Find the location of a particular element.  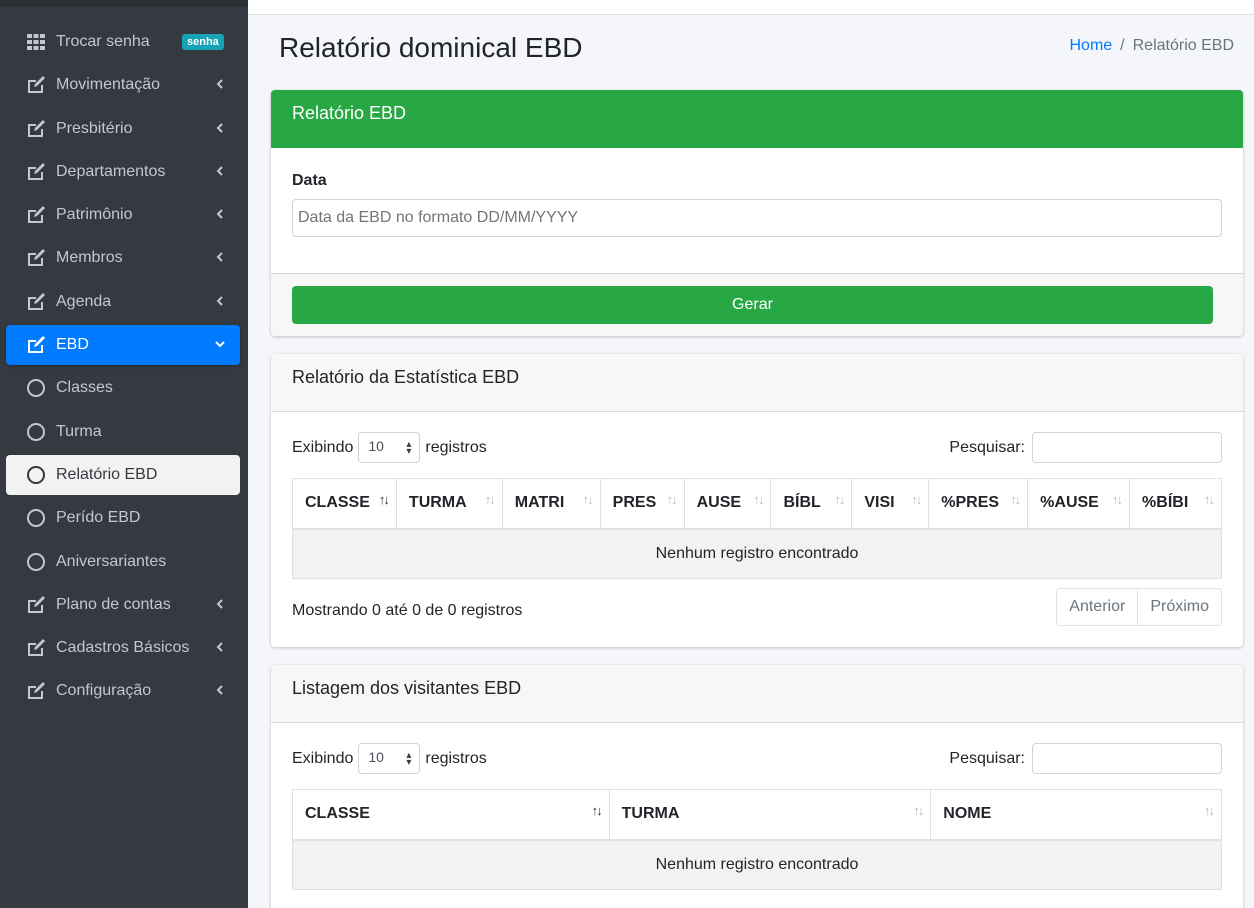

stats-search: Pesquisar: is located at coordinates (1085, 447).